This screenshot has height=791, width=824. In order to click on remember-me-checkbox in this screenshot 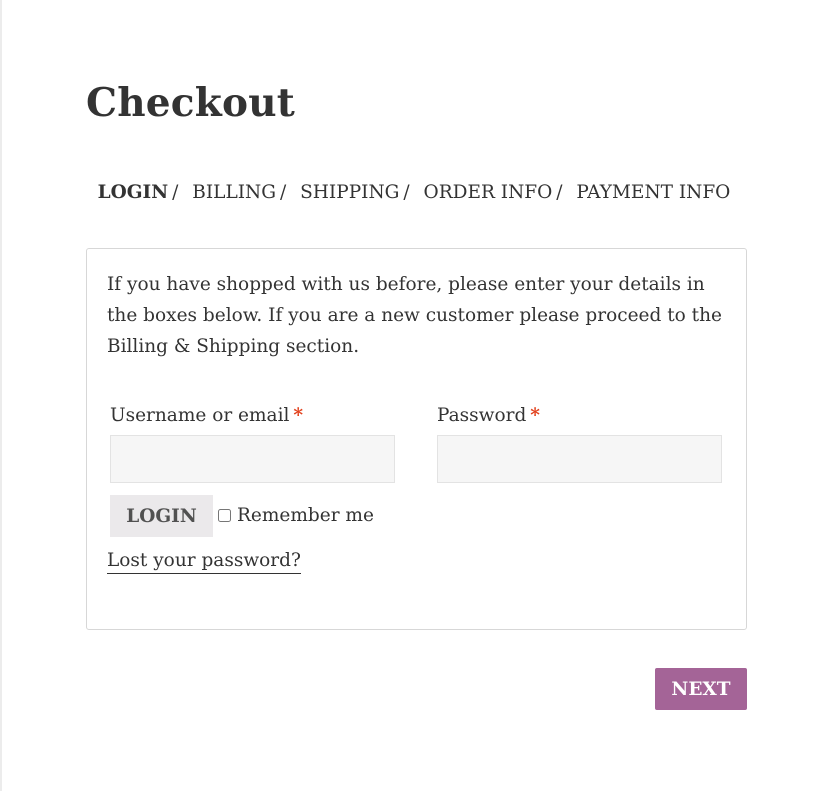, I will do `click(224, 515)`.